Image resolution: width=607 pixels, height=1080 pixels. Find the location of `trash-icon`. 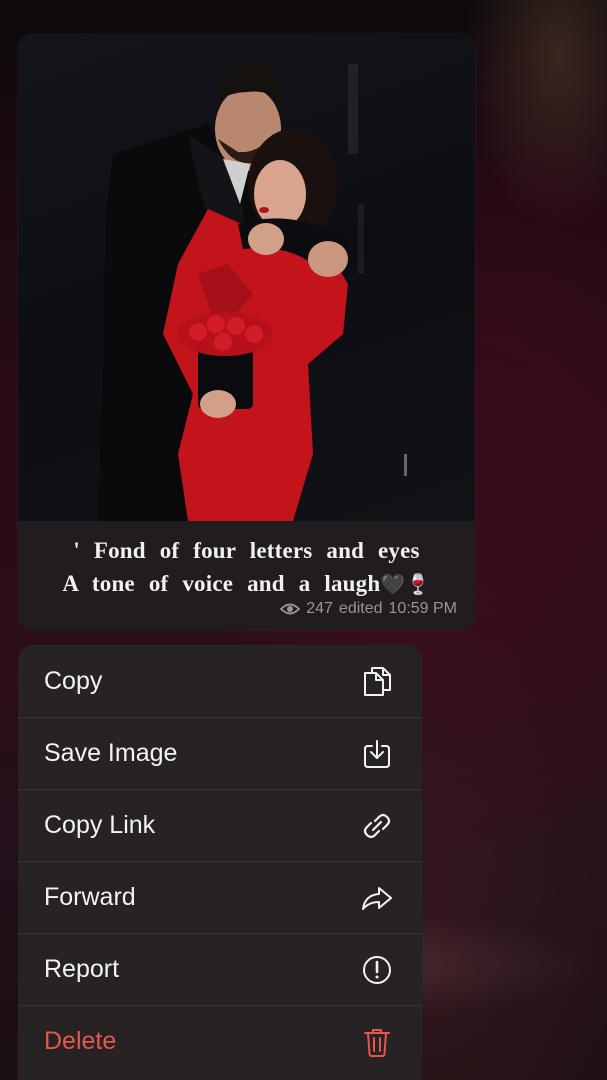

trash-icon is located at coordinates (377, 1042).